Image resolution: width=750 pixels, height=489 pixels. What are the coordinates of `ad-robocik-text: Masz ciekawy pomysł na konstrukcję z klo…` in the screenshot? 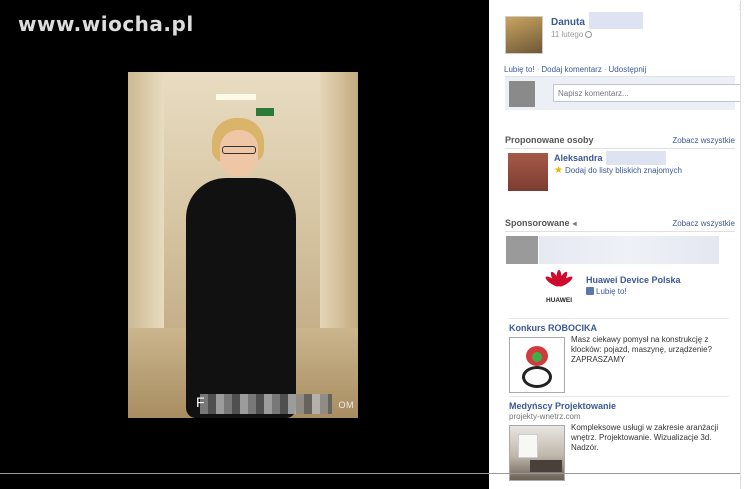 It's located at (641, 349).